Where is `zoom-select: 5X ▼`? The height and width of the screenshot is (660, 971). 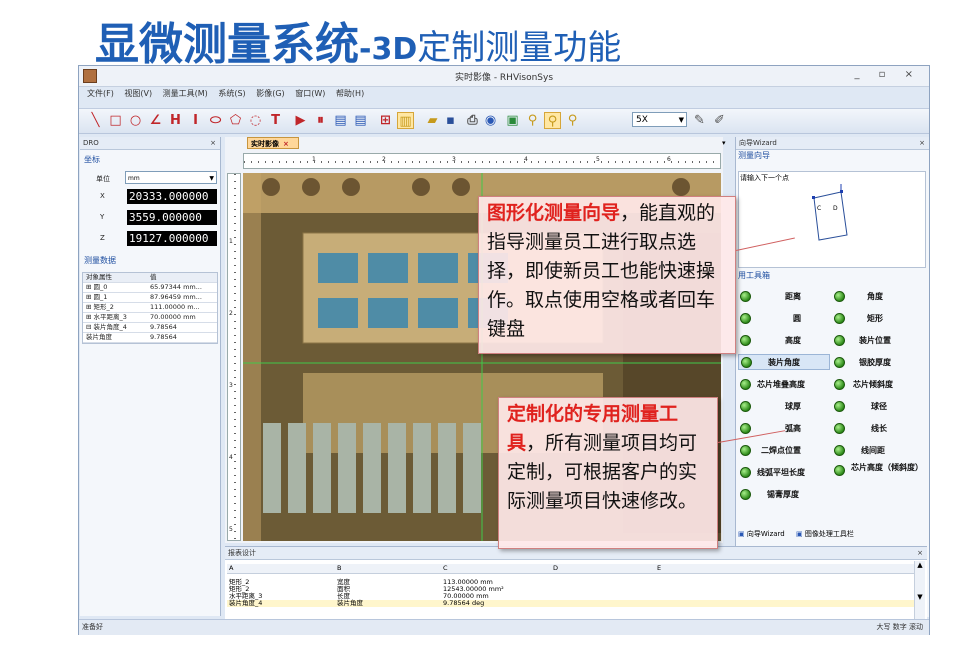
zoom-select: 5X ▼ is located at coordinates (659, 119).